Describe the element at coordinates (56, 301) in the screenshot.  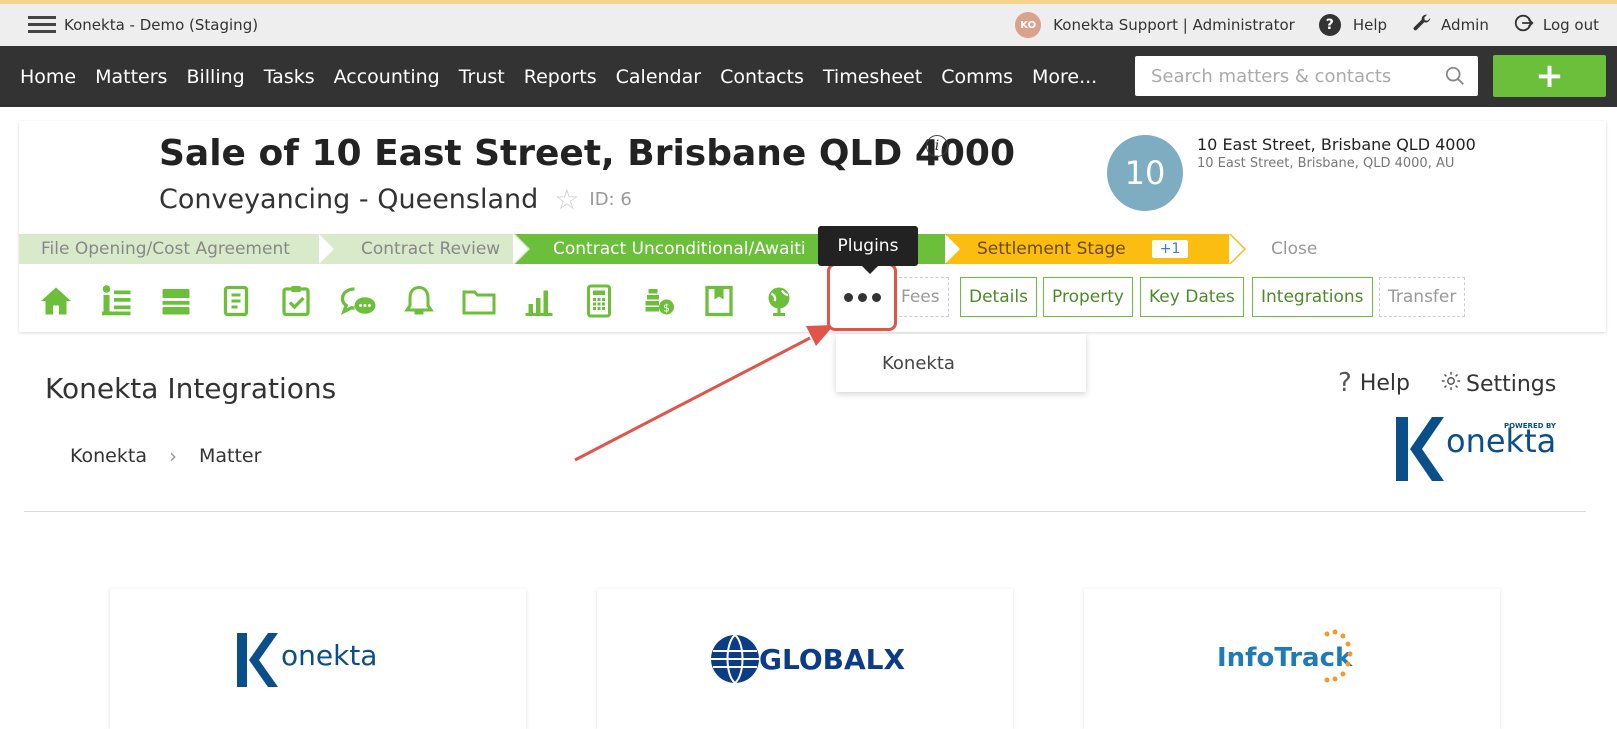
I see `home-icon` at that location.